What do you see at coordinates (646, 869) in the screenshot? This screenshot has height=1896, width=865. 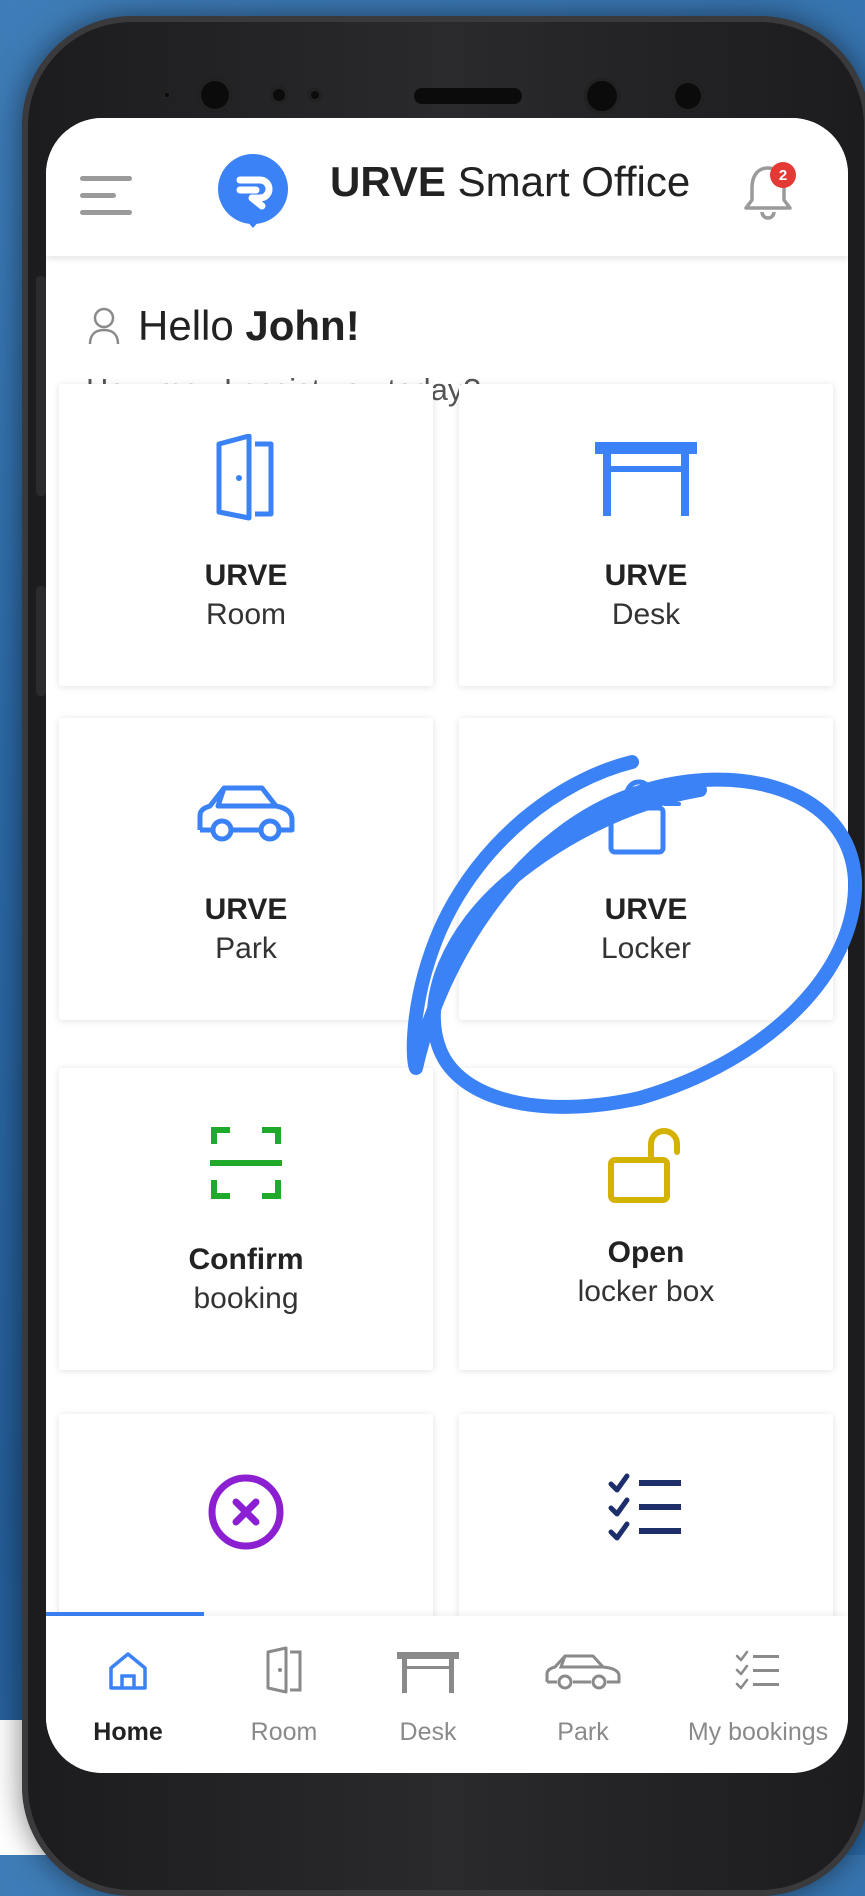 I see `card-urve-locker: URVE Locker` at bounding box center [646, 869].